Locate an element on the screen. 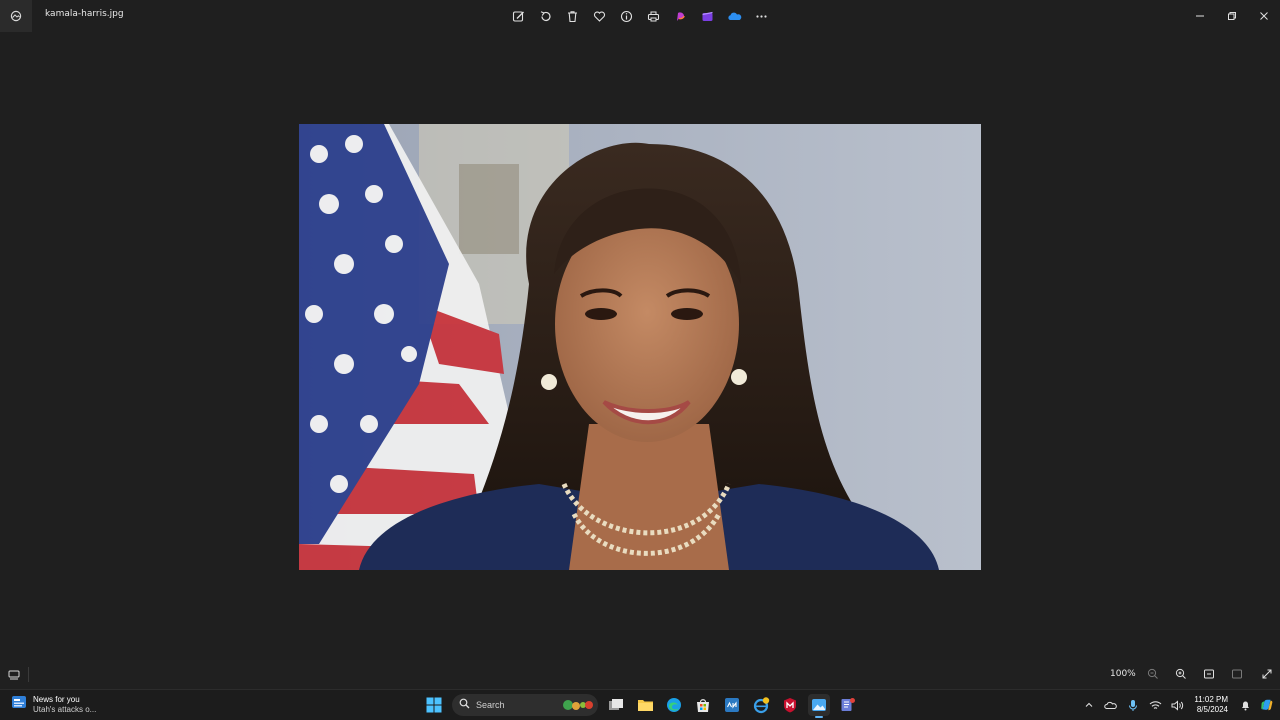 The width and height of the screenshot is (1280, 720). zoom-out-icon is located at coordinates (1153, 674).